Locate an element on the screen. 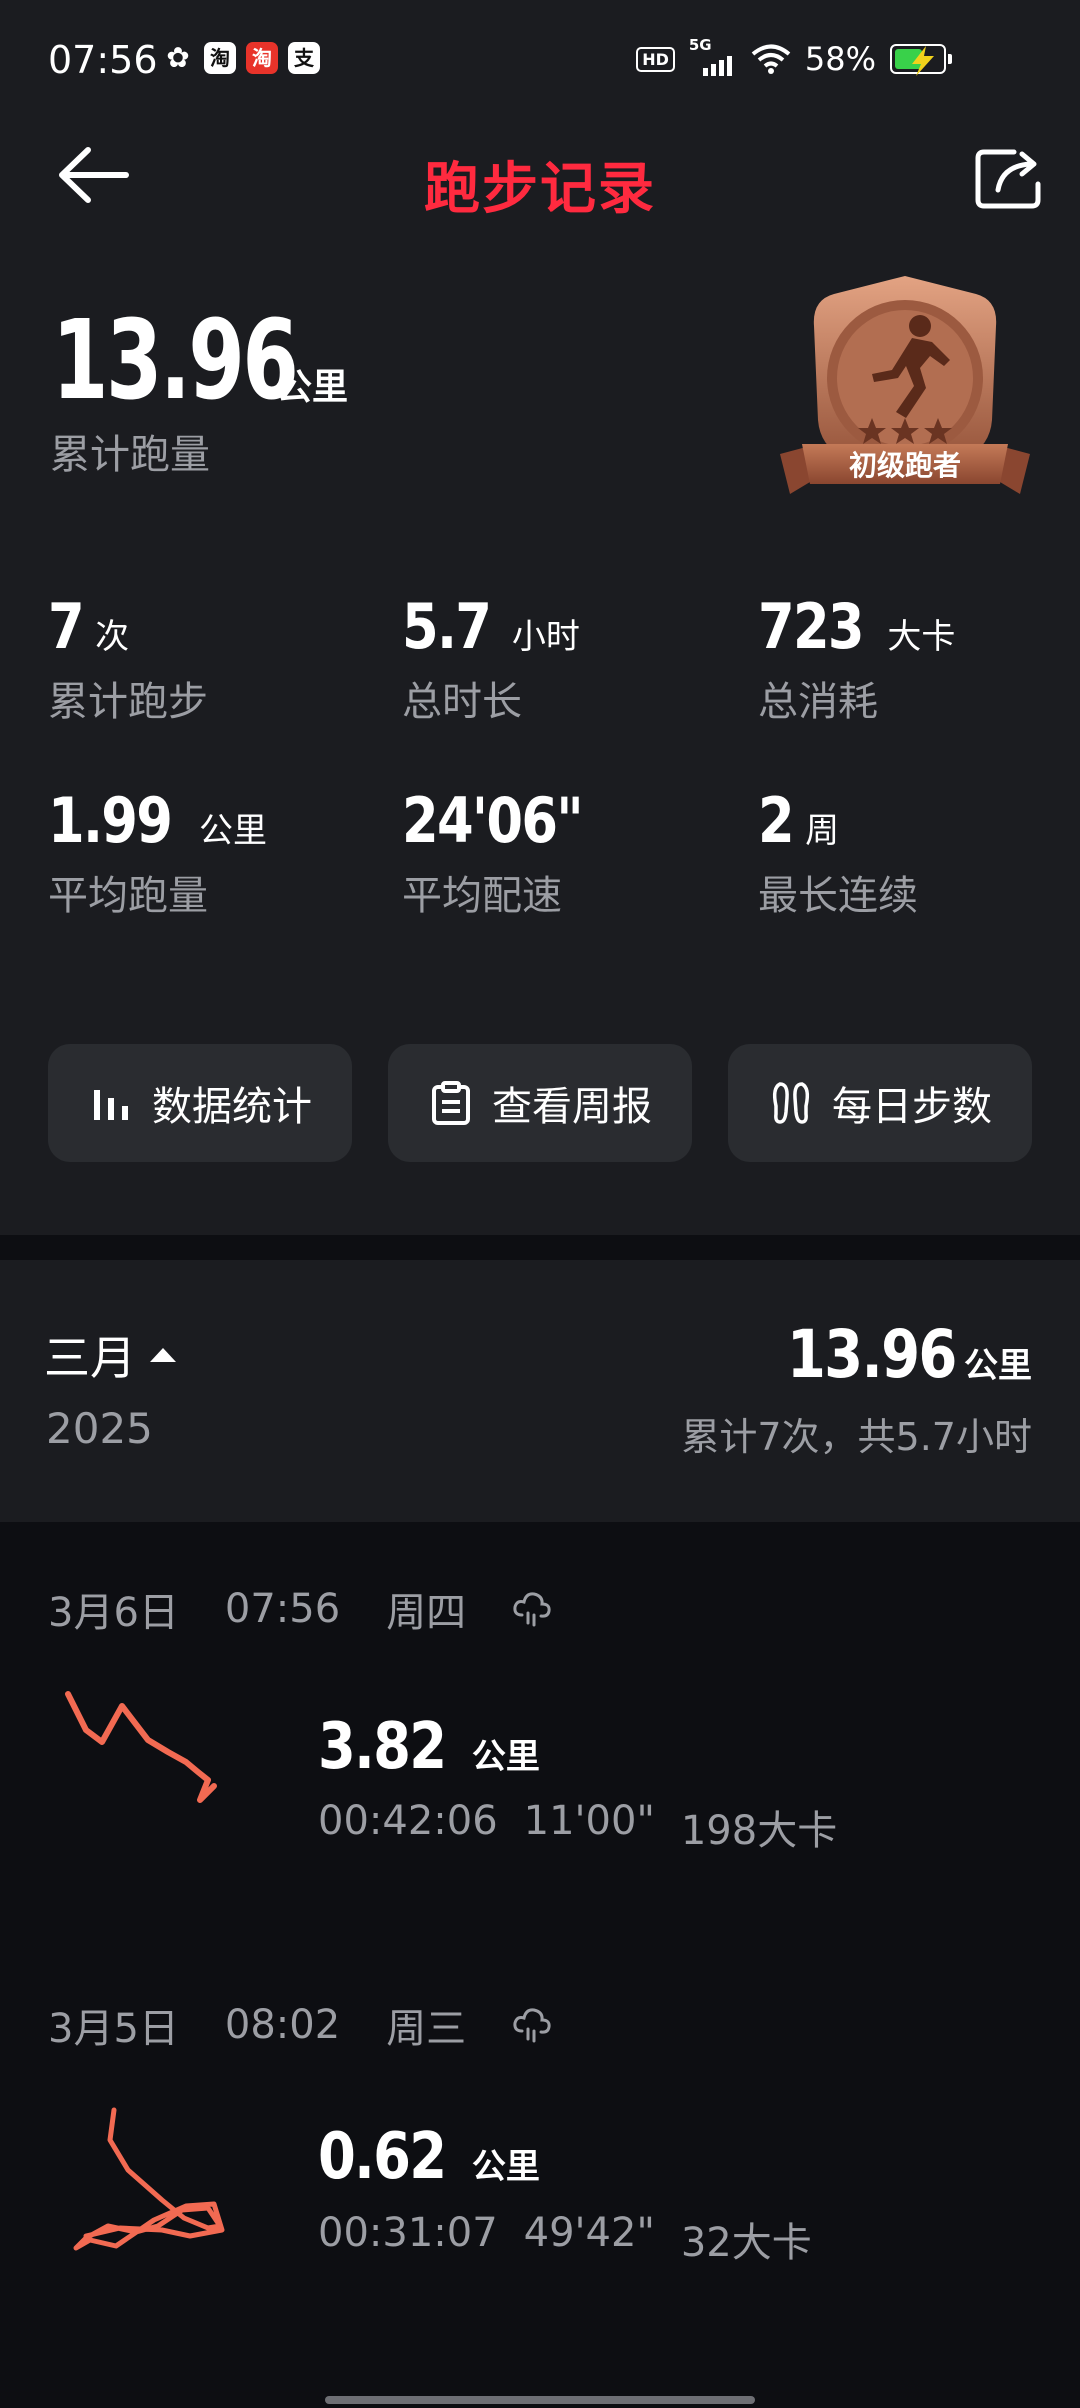 The image size is (1080, 2408). daily-steps-button: 每日步数 is located at coordinates (880, 1103).